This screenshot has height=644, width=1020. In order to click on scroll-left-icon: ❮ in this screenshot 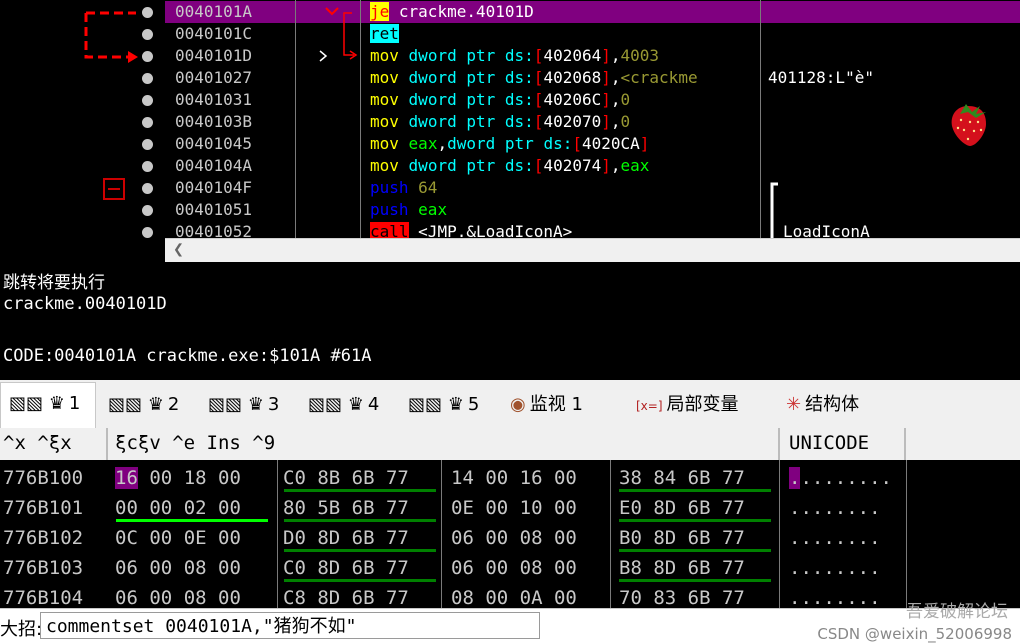, I will do `click(178, 250)`.